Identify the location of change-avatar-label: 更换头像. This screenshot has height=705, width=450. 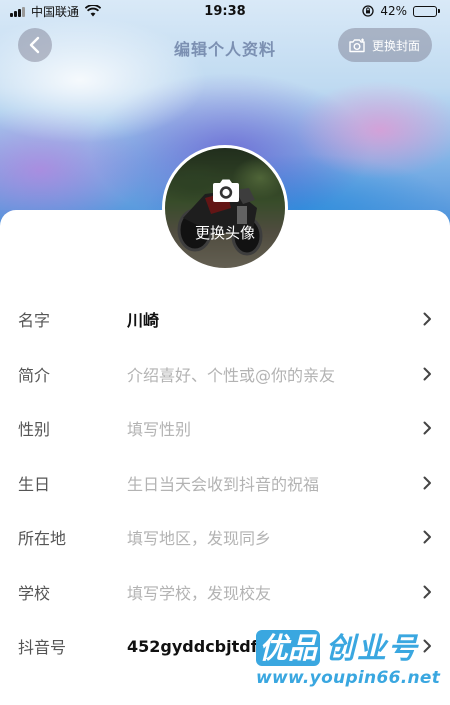
(224, 233).